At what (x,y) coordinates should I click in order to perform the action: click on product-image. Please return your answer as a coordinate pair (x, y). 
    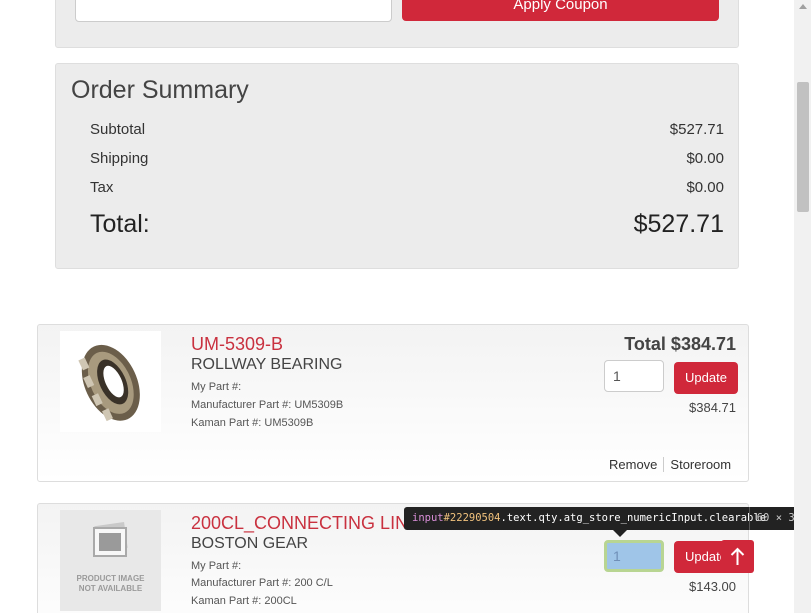
    Looking at the image, I should click on (110, 381).